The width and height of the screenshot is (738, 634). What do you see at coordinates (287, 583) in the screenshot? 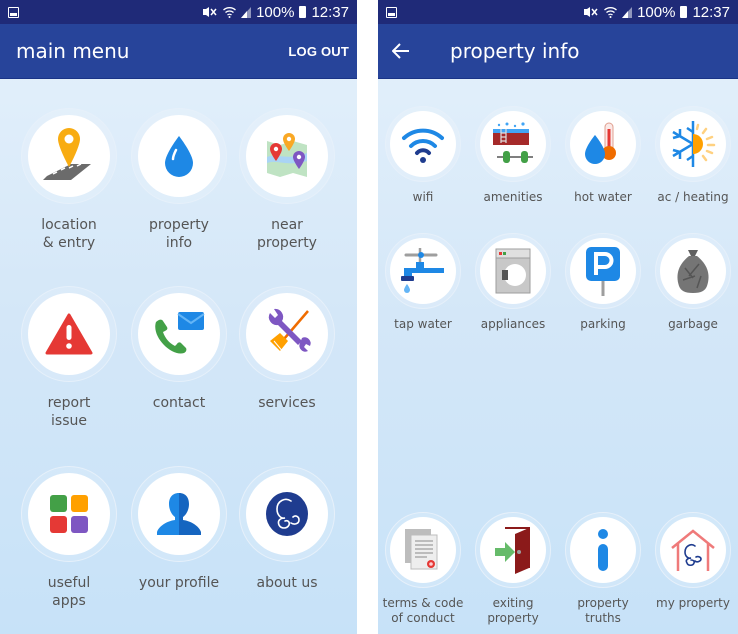
I see `menu-item-label: about us` at bounding box center [287, 583].